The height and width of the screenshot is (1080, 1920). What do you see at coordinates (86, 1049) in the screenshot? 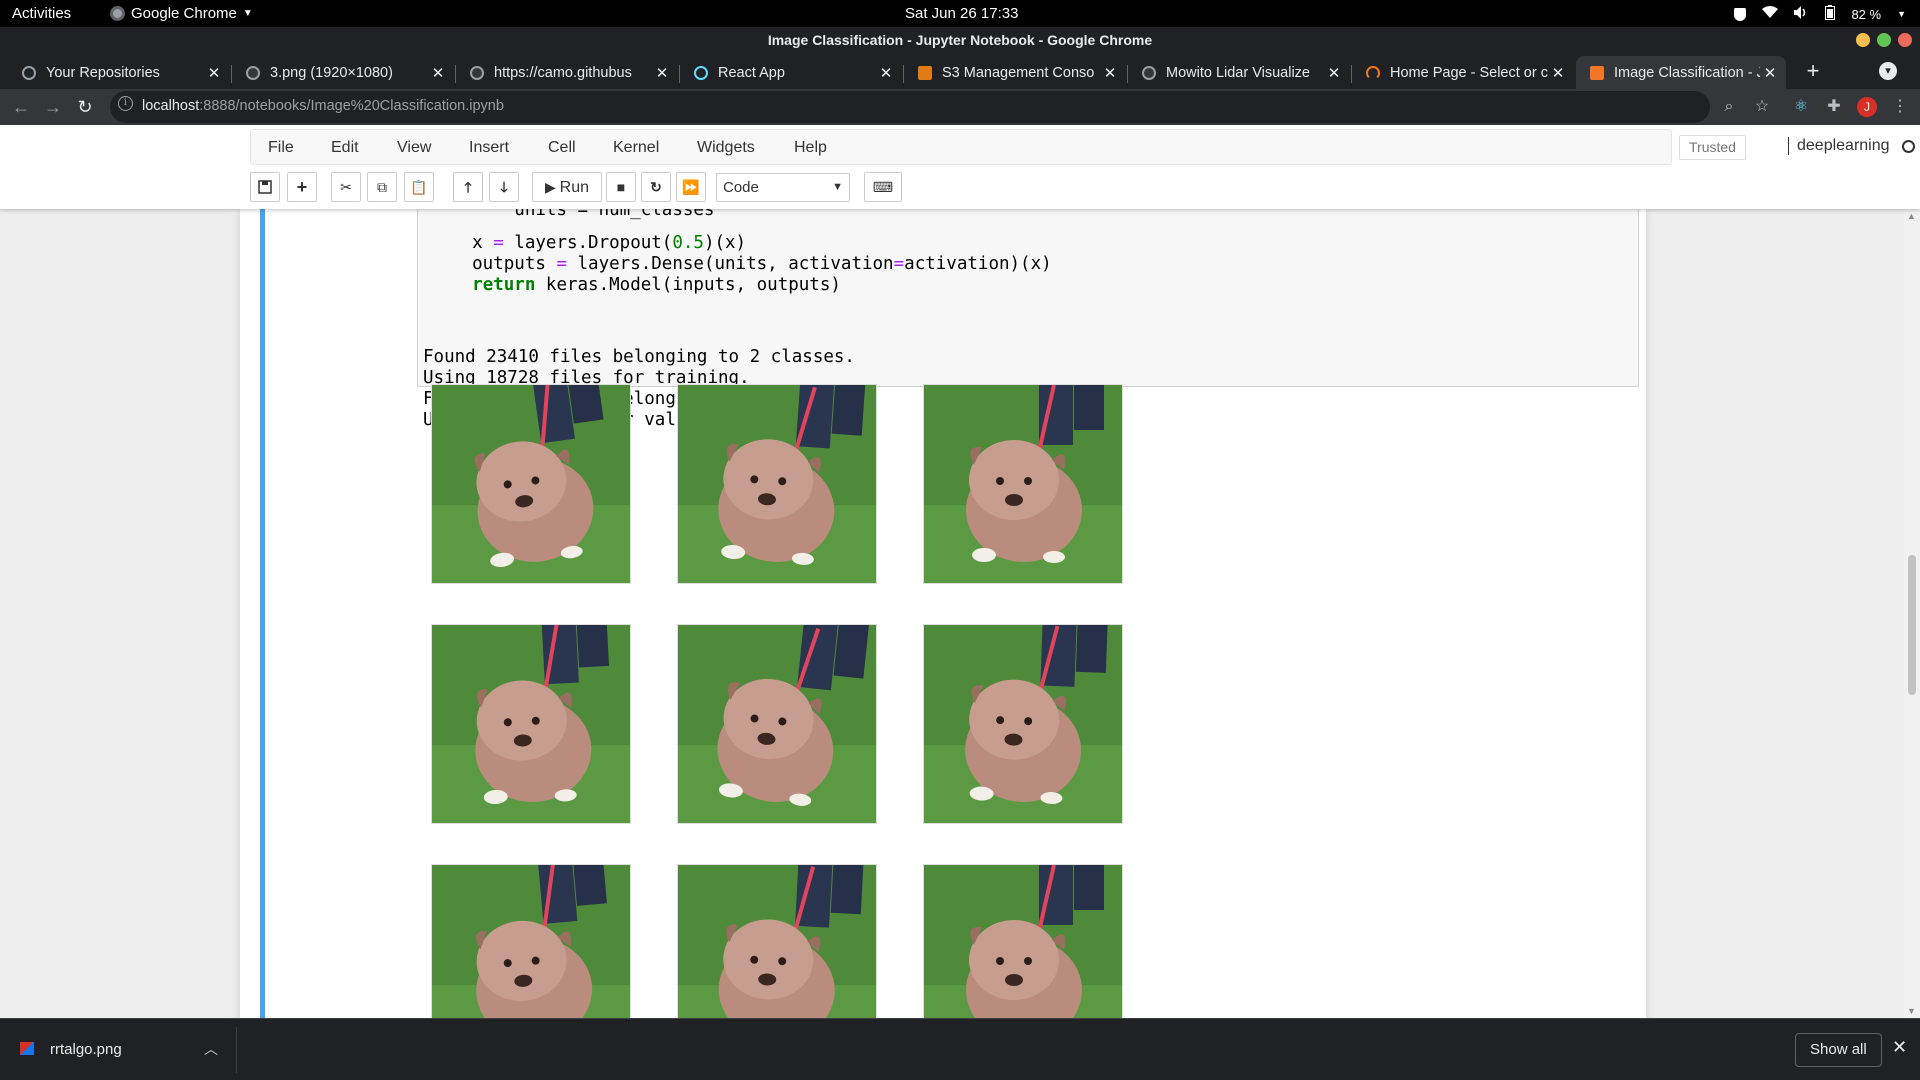
I see `download-filename: rrtalgo.png` at bounding box center [86, 1049].